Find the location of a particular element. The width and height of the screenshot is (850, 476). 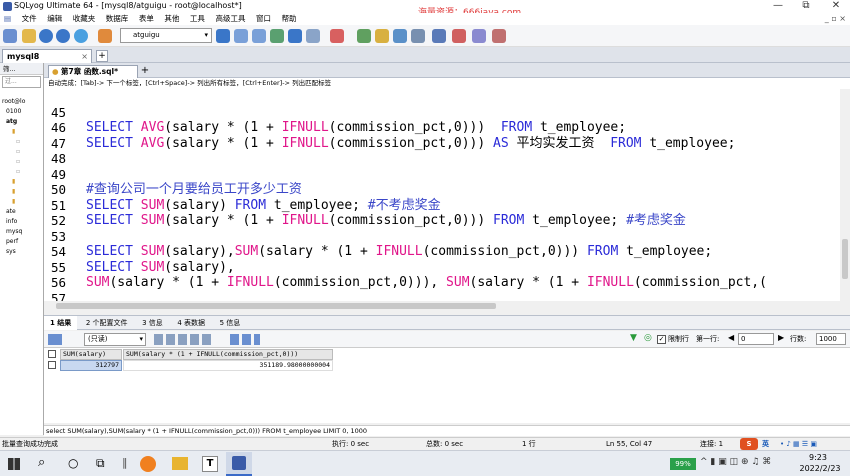

migration-icon is located at coordinates (418, 36).